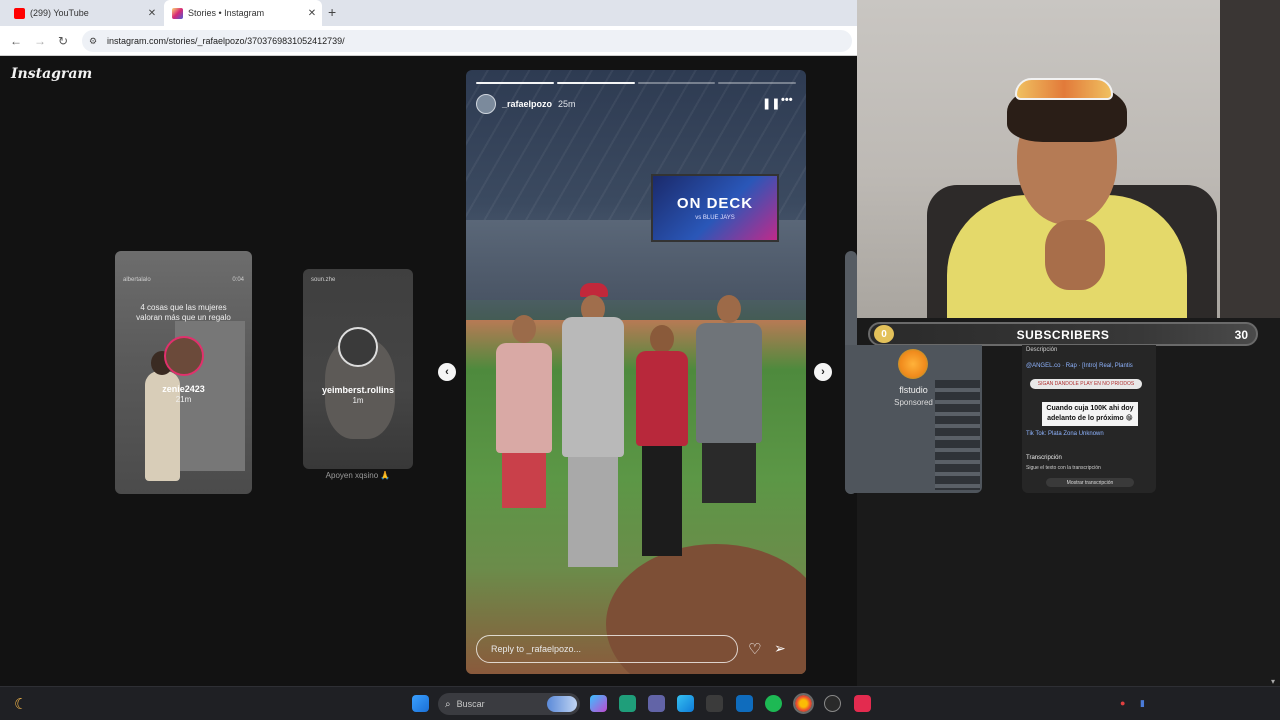 Image resolution: width=1280 pixels, height=720 pixels. What do you see at coordinates (177, 13) in the screenshot?
I see `instagram-icon` at bounding box center [177, 13].